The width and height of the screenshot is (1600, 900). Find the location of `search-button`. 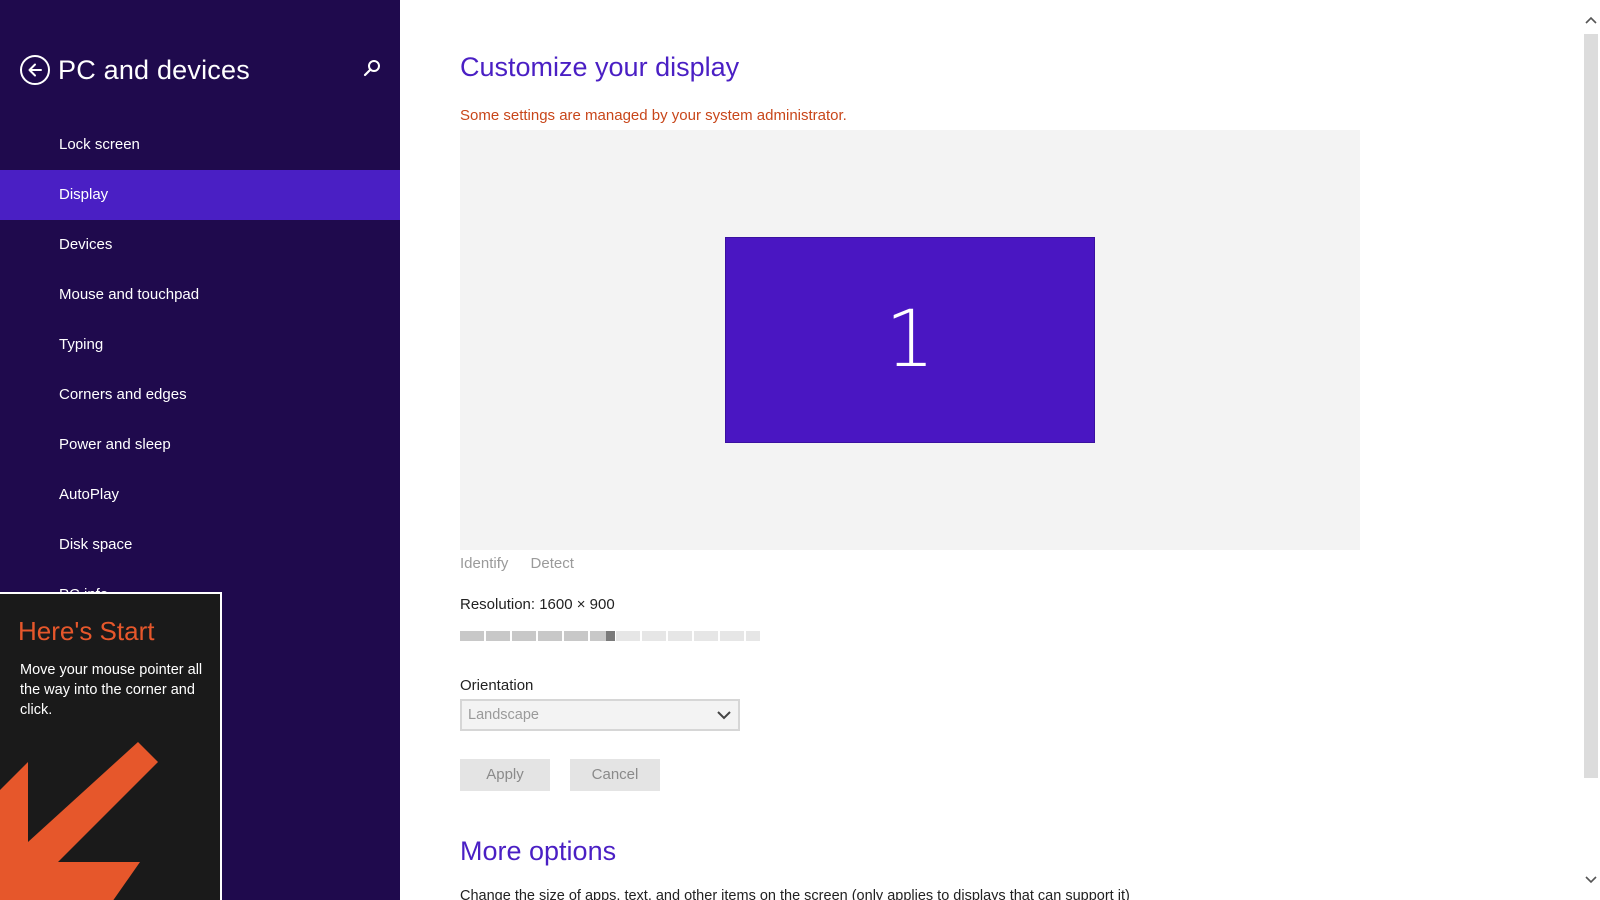

search-button is located at coordinates (374, 70).